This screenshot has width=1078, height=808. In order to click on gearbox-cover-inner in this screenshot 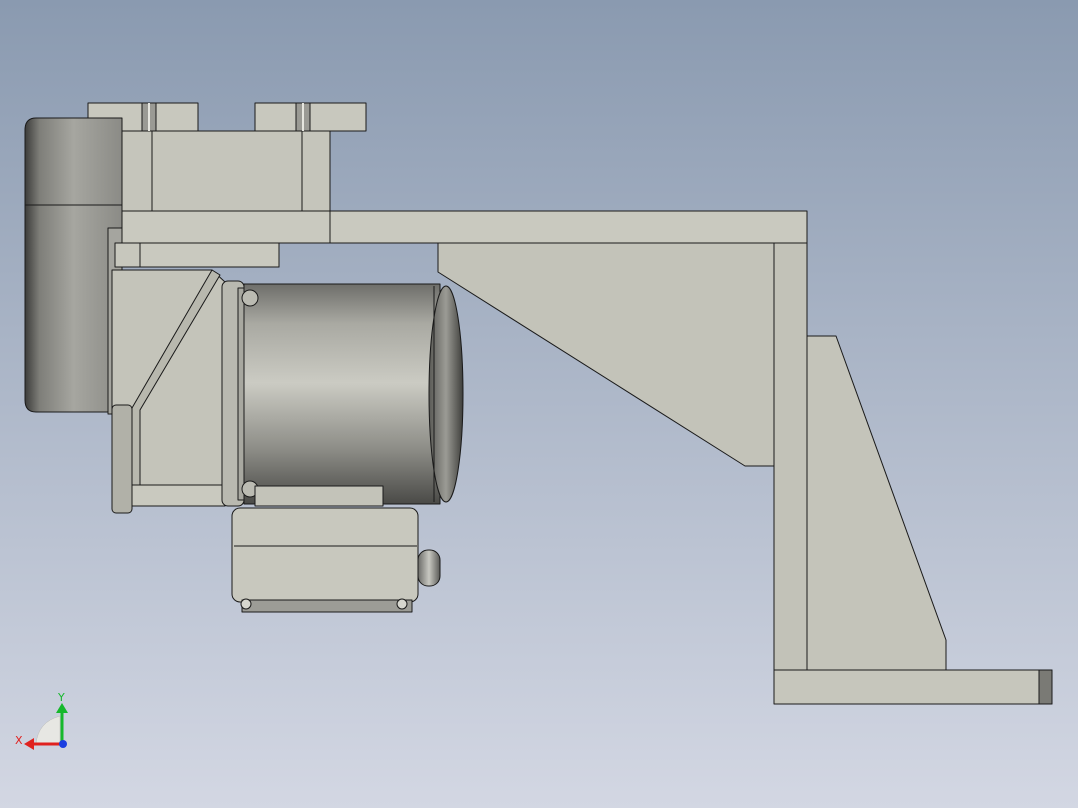, I will do `click(209, 255)`.